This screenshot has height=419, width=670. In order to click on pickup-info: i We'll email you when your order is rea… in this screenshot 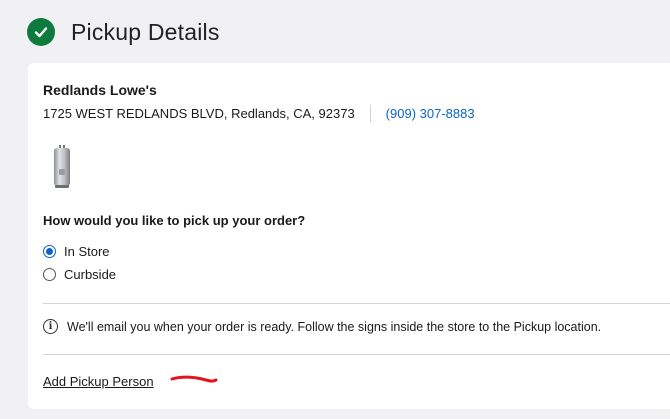, I will do `click(322, 326)`.